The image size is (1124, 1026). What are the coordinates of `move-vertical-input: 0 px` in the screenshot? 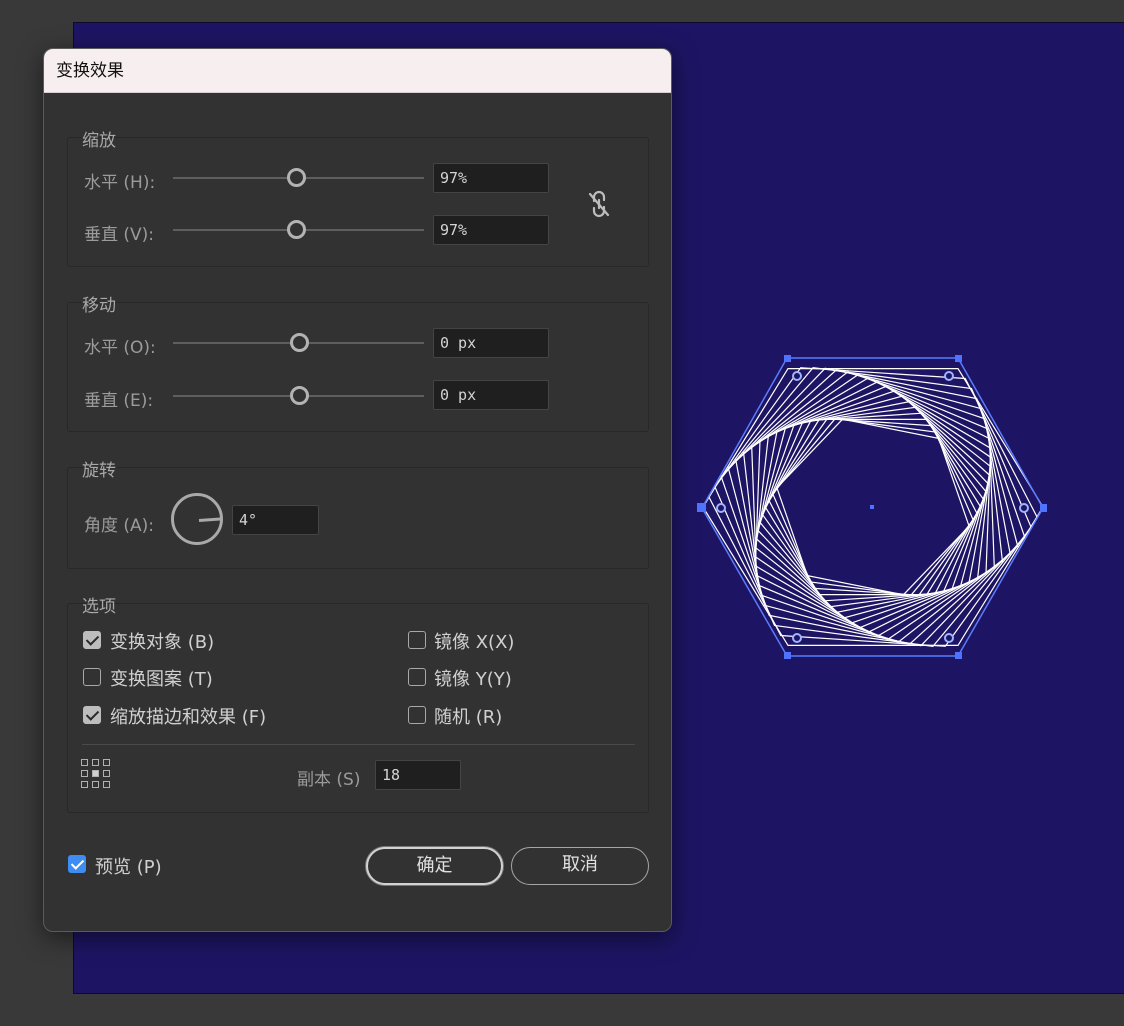 It's located at (491, 395).